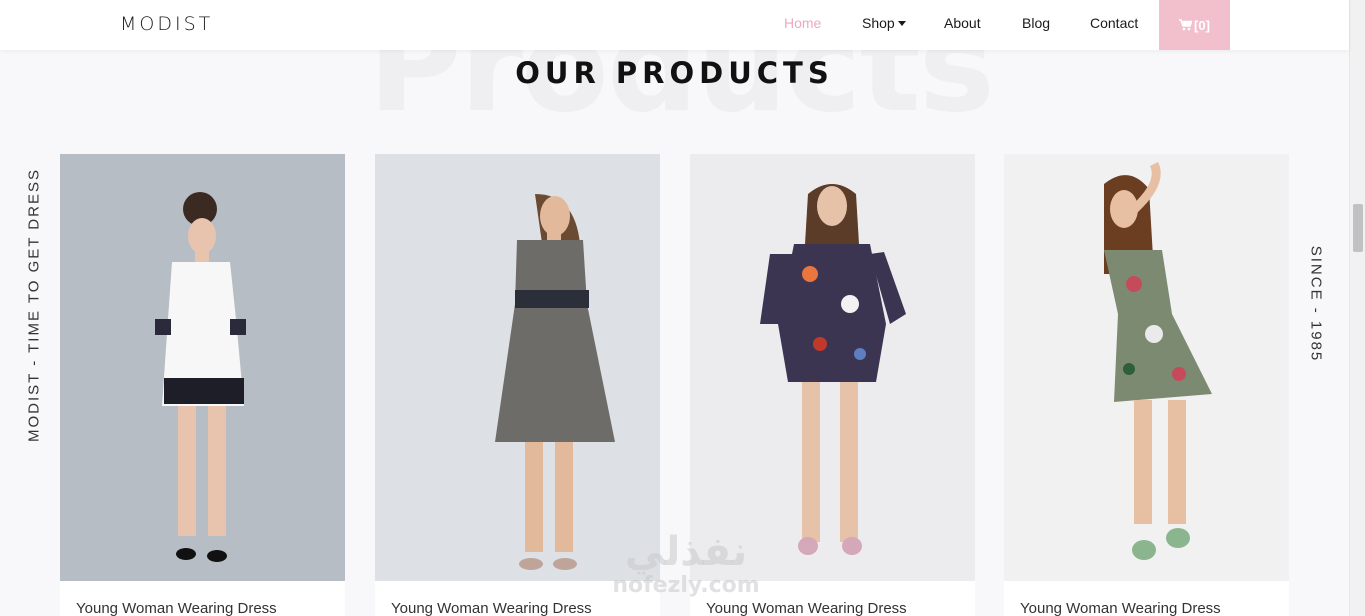 The image size is (1365, 616). Describe the element at coordinates (1358, 228) in the screenshot. I see `scrollbar-thumb` at that location.